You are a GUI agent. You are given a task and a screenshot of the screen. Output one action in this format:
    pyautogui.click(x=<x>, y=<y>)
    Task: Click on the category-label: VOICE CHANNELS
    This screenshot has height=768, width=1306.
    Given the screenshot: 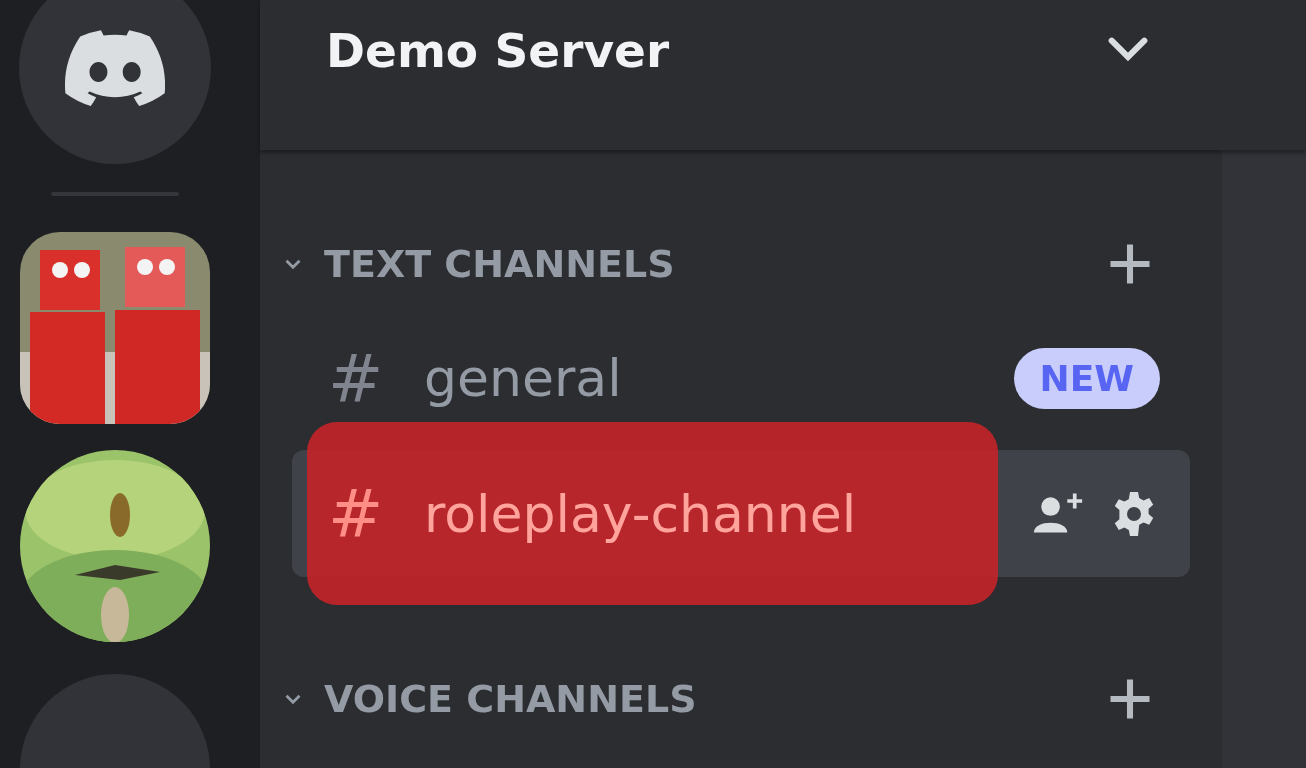 What is the action you would take?
    pyautogui.click(x=714, y=699)
    